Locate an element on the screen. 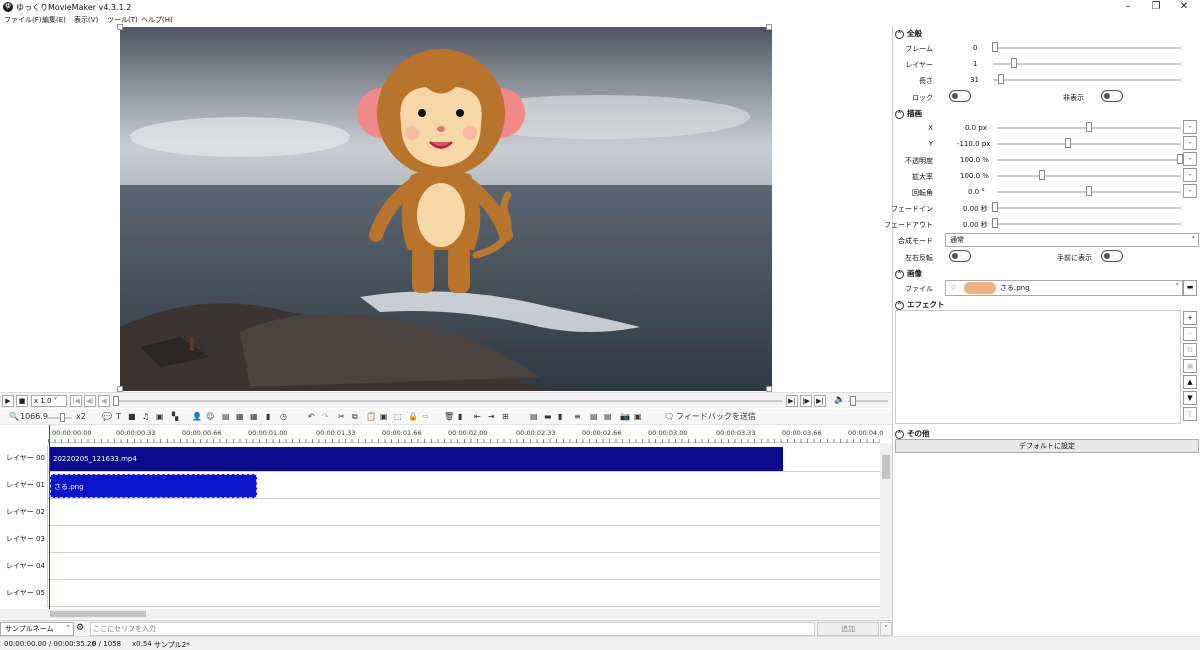  maximize-icon: ❐ is located at coordinates (1156, 7).